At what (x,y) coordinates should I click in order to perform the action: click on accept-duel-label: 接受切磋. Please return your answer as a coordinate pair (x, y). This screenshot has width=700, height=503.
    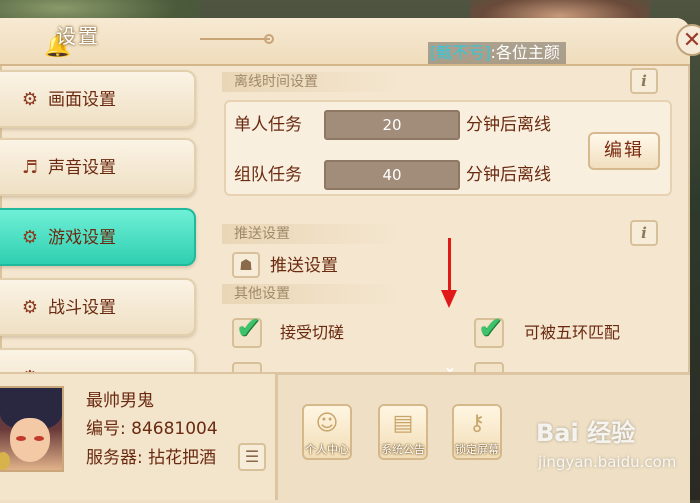
    Looking at the image, I should click on (312, 332).